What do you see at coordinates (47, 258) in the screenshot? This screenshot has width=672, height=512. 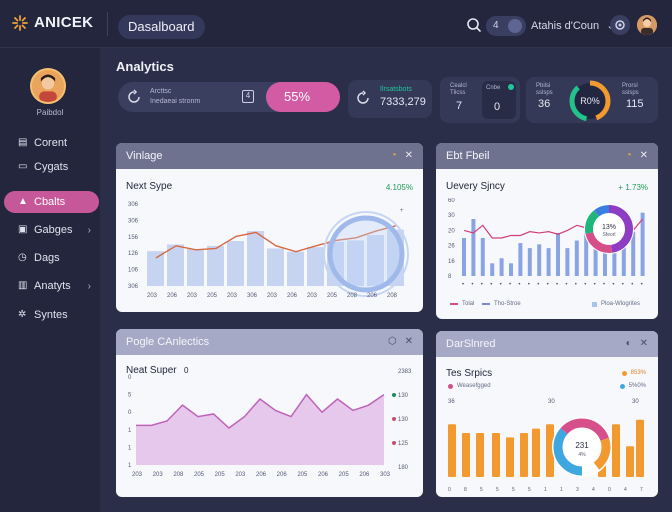 I see `sidebar-item-label: Dags` at bounding box center [47, 258].